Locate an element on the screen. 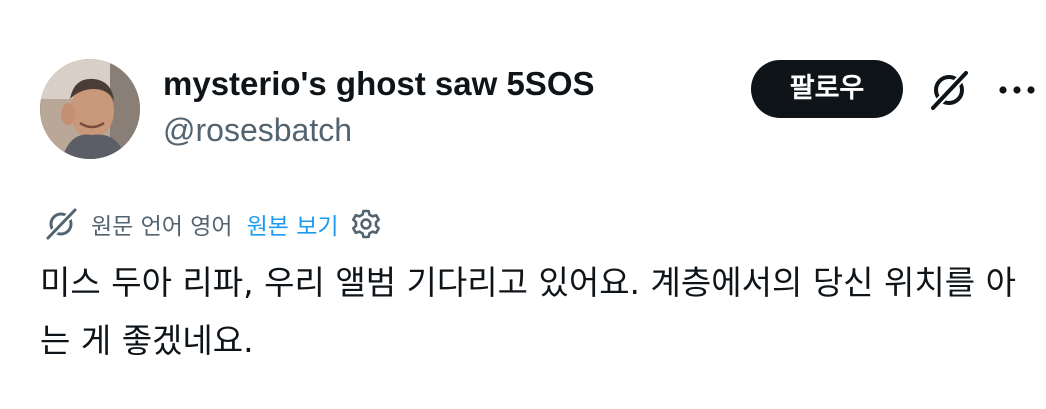  author-block: mysterio's ghost saw 5SOS @rosesbatch is located at coordinates (379, 107).